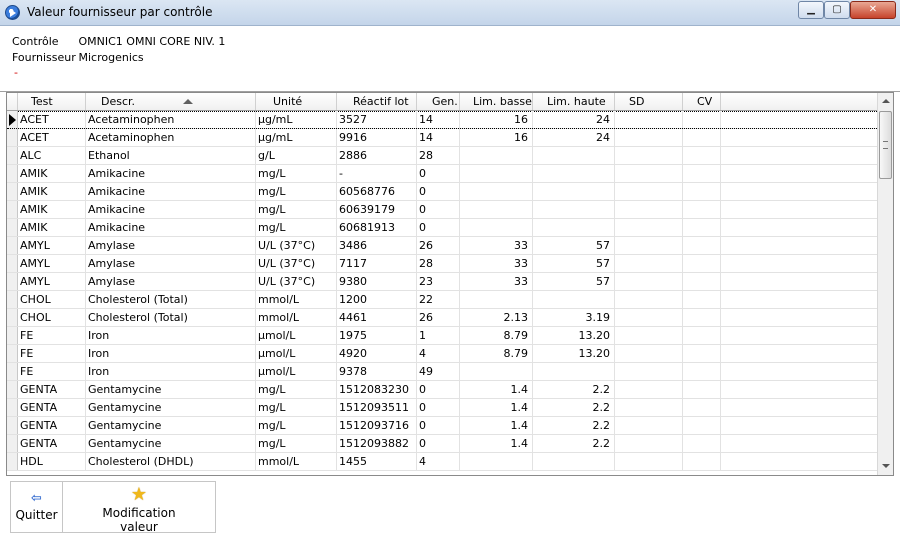  Describe the element at coordinates (447, 156) in the screenshot. I see `table-row: ALC Ethanol g/L 2886 28` at that location.